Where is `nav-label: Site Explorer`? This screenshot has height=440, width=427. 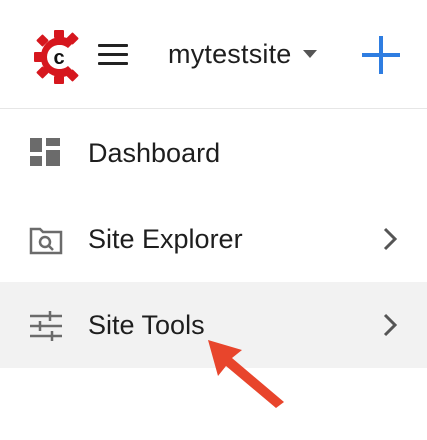
nav-label: Site Explorer is located at coordinates (165, 239).